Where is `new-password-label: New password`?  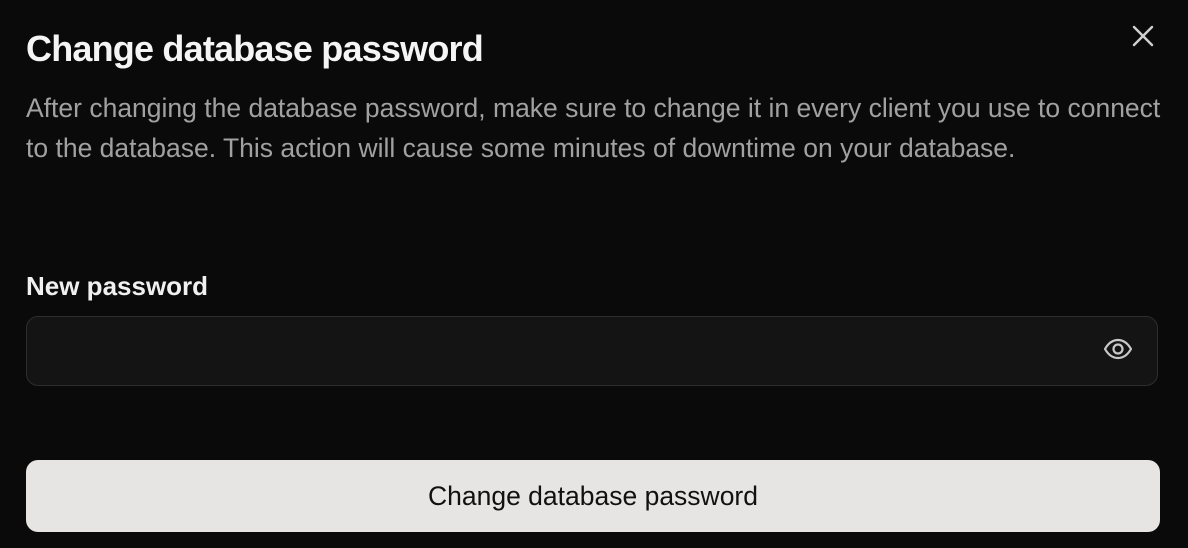
new-password-label: New password is located at coordinates (117, 286).